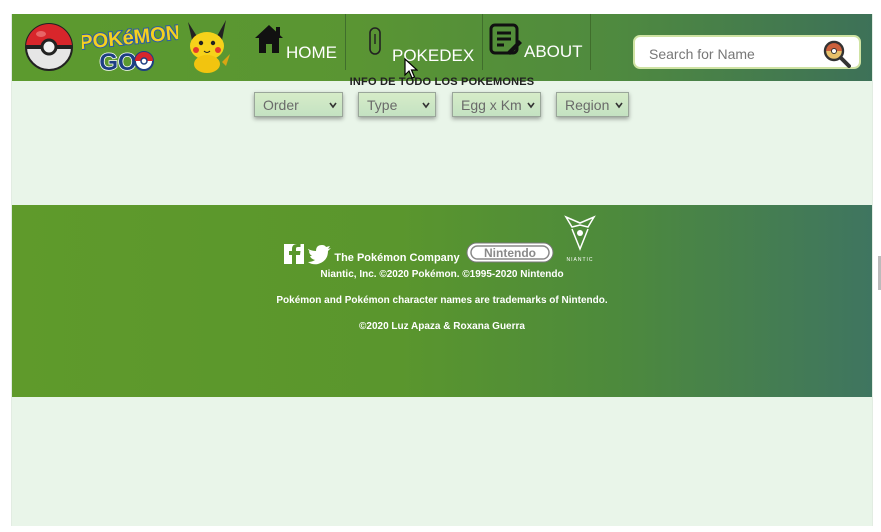  What do you see at coordinates (319, 255) in the screenshot?
I see `twitter-icon` at bounding box center [319, 255].